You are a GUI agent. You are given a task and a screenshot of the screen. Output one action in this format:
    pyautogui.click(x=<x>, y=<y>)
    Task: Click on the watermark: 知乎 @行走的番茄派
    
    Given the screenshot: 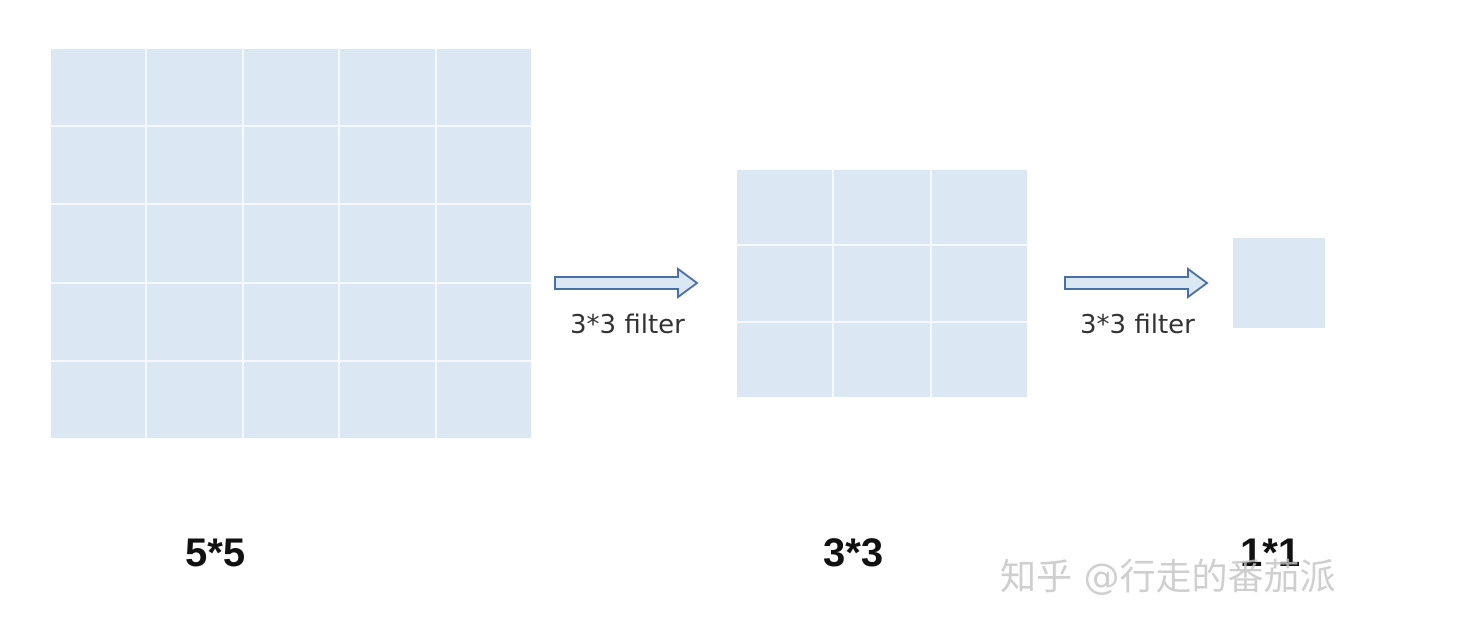 What is the action you would take?
    pyautogui.click(x=1168, y=577)
    